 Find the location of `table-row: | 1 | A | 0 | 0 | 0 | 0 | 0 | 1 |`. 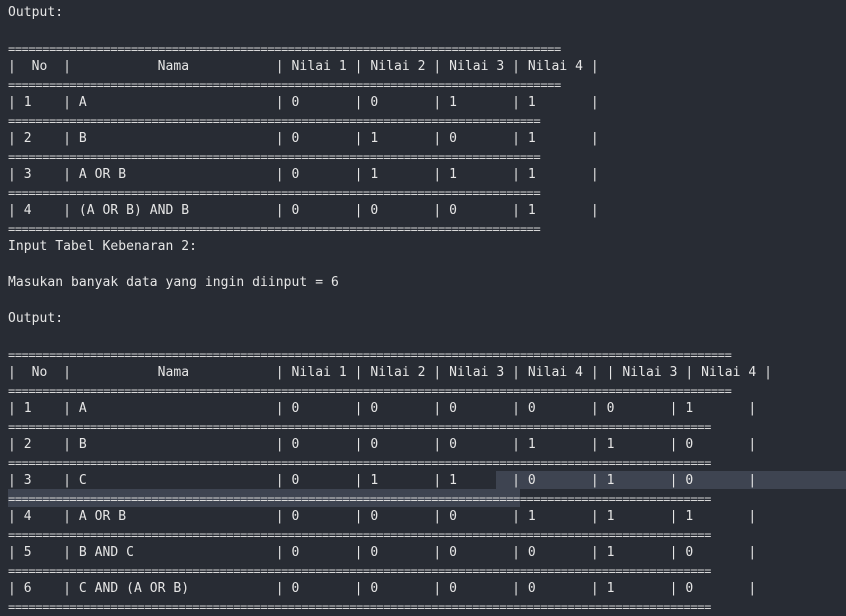

table-row: | 1 | A | 0 | 0 | 0 | 0 | 0 | 1 | is located at coordinates (382, 408).